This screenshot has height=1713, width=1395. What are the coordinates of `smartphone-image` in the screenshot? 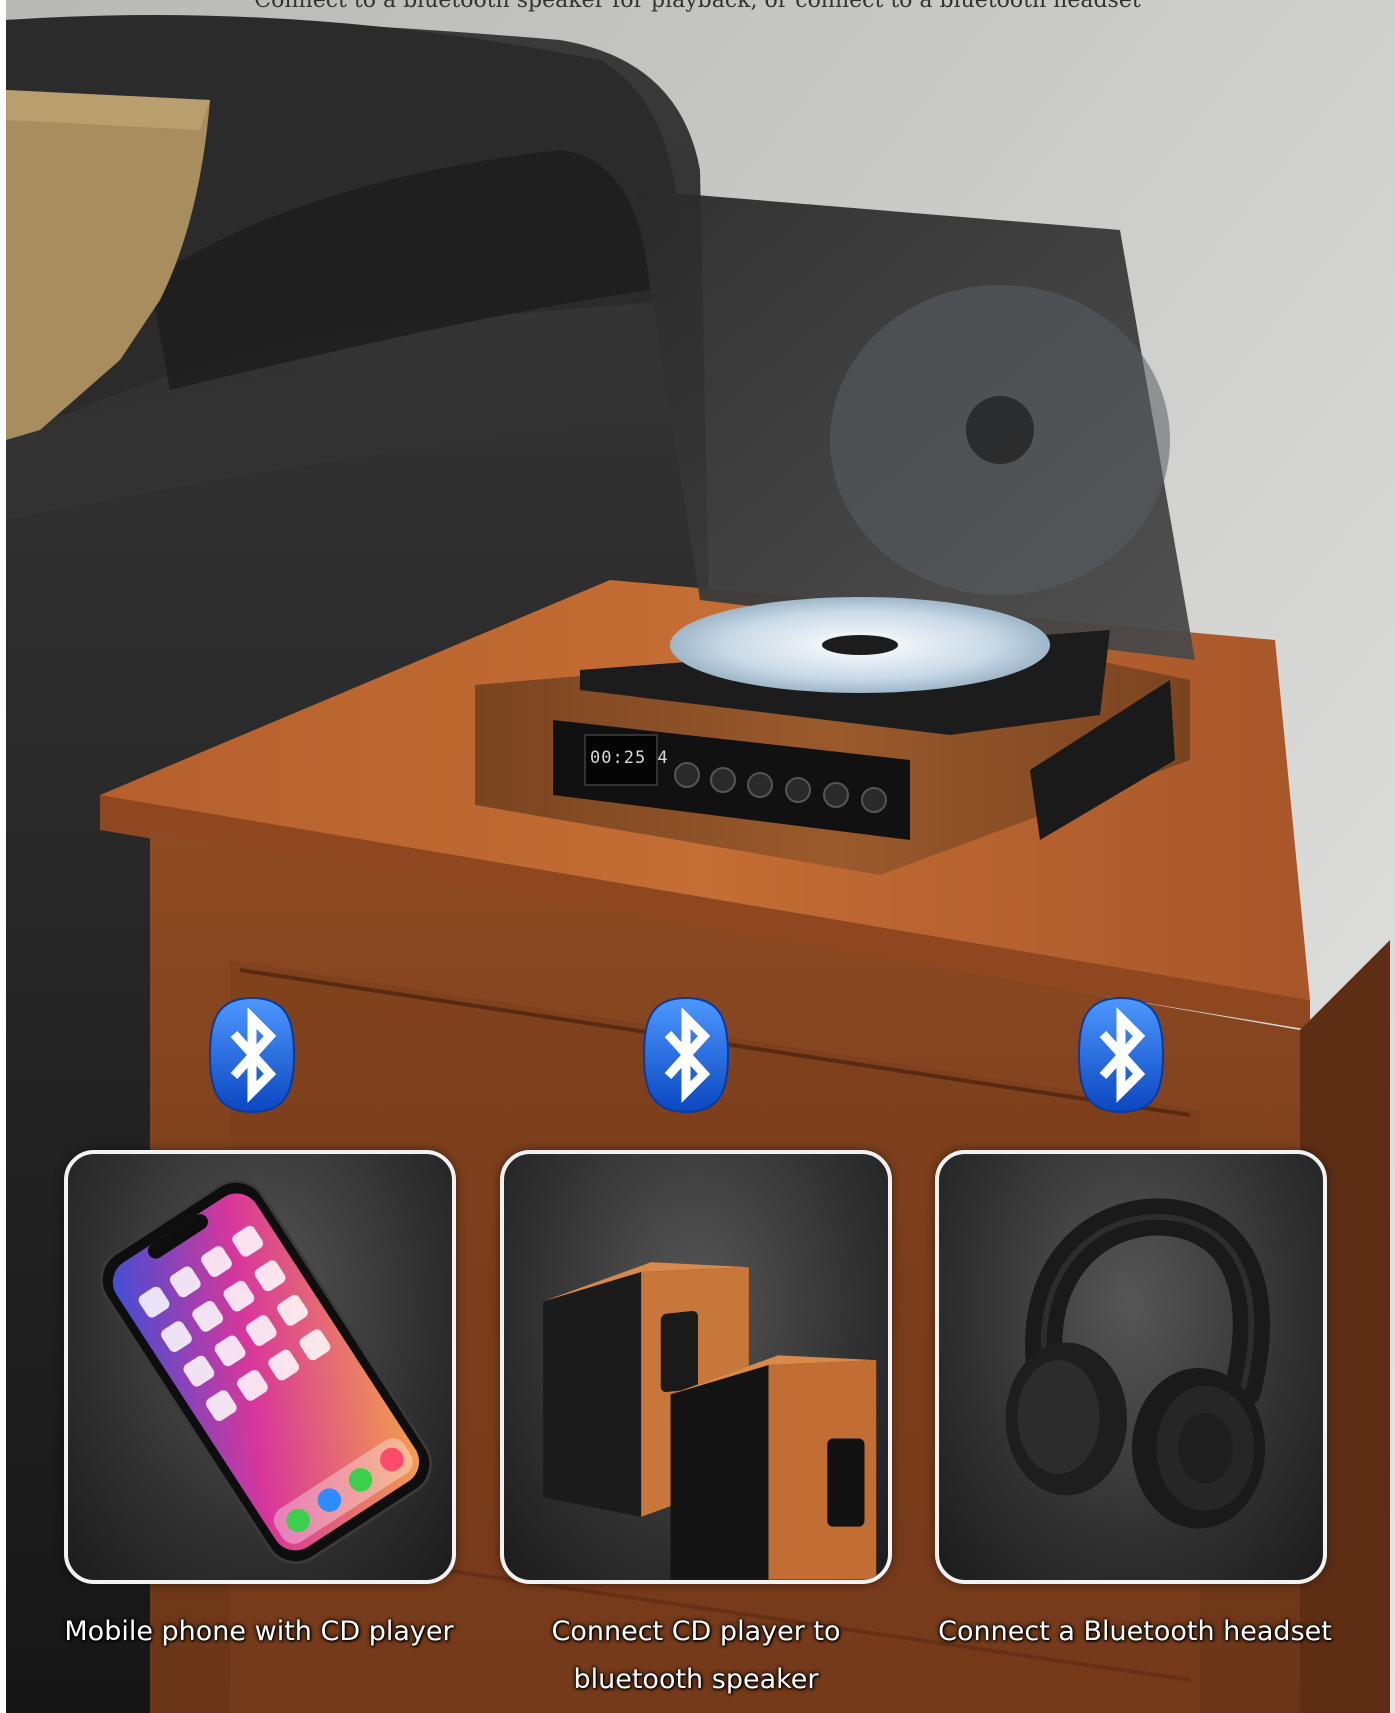 It's located at (266, 1372).